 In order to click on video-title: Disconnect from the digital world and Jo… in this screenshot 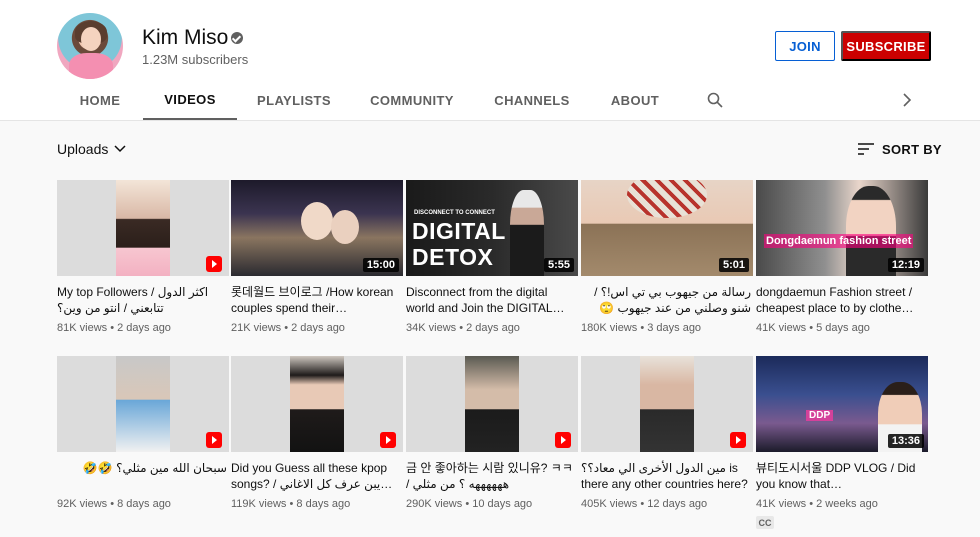, I will do `click(491, 300)`.